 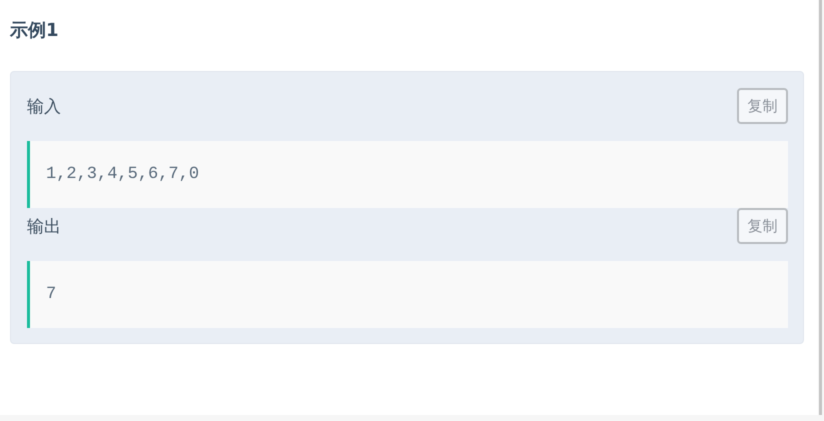 I want to click on section-label: 输出, so click(x=44, y=227).